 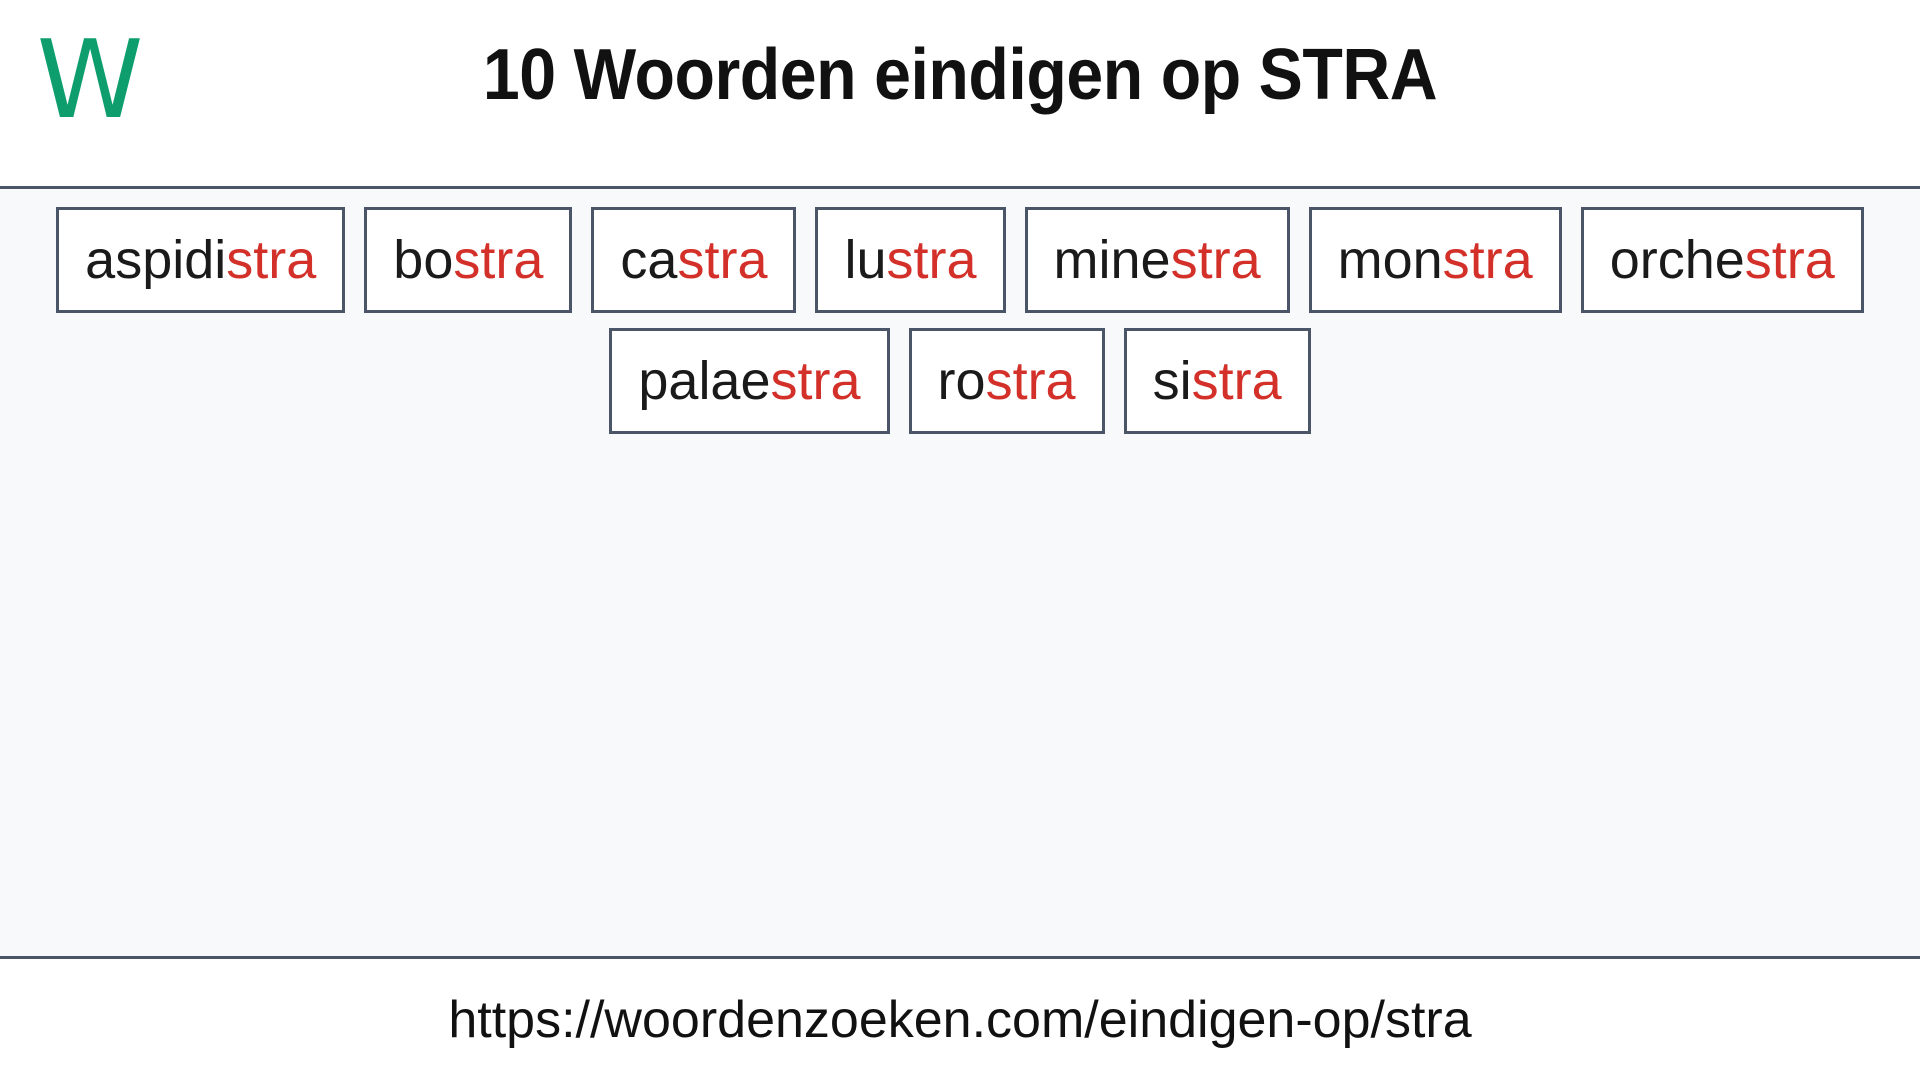 I want to click on word-stem: palae, so click(x=704, y=381).